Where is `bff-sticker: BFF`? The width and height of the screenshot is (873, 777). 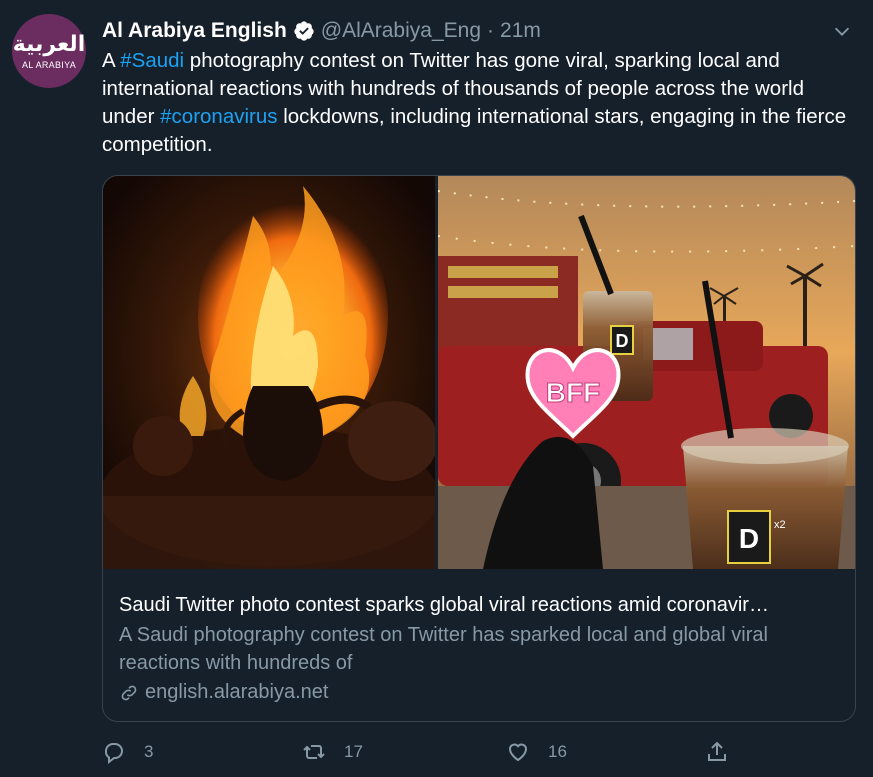 bff-sticker: BFF is located at coordinates (573, 392).